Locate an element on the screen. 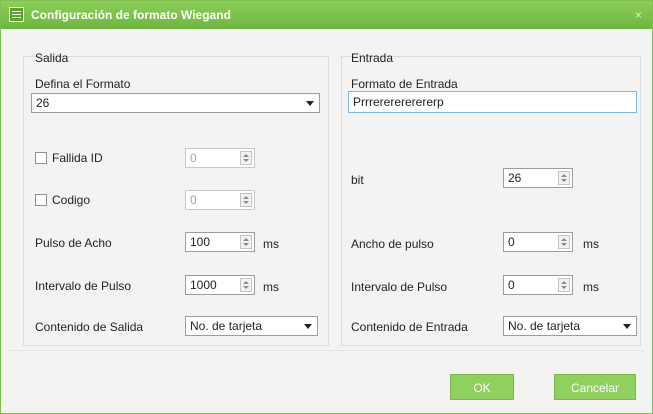 Image resolution: width=653 pixels, height=414 pixels. input-group-label: Entrada is located at coordinates (372, 58).